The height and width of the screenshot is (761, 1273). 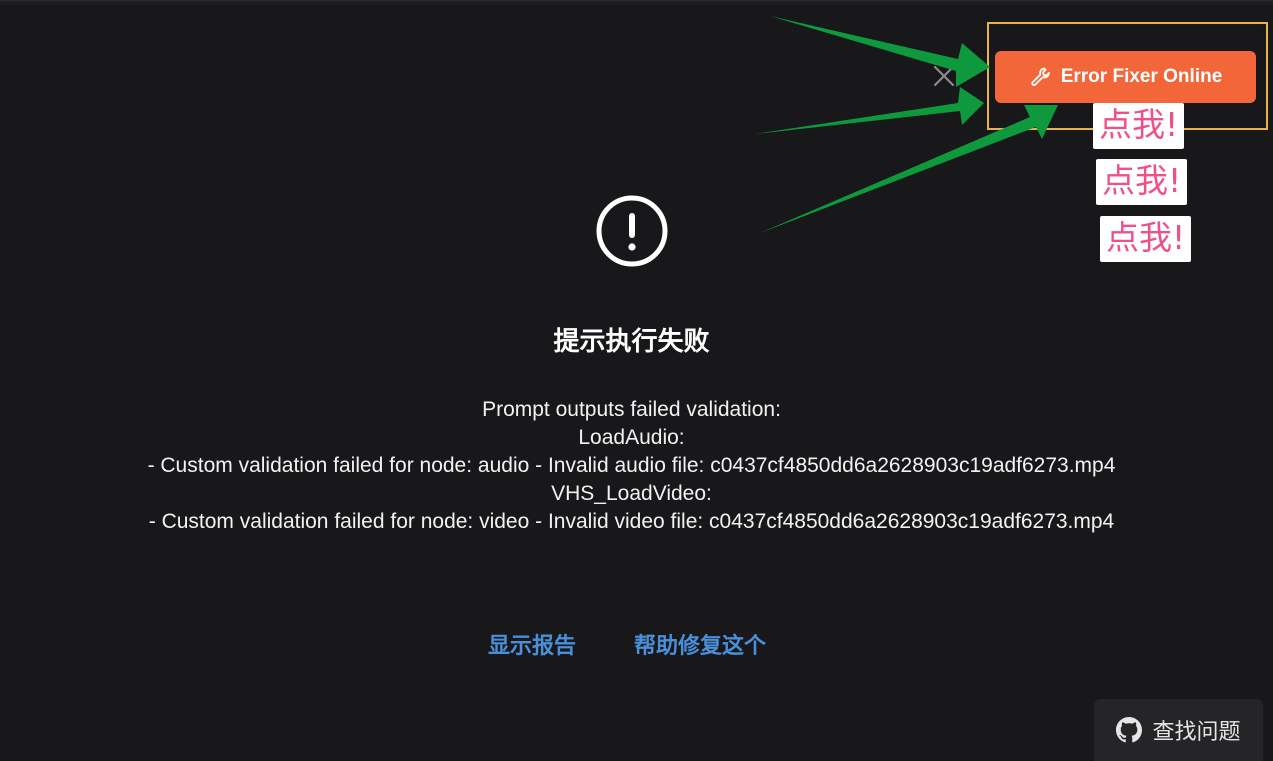 I want to click on background-strip, so click(x=636, y=3).